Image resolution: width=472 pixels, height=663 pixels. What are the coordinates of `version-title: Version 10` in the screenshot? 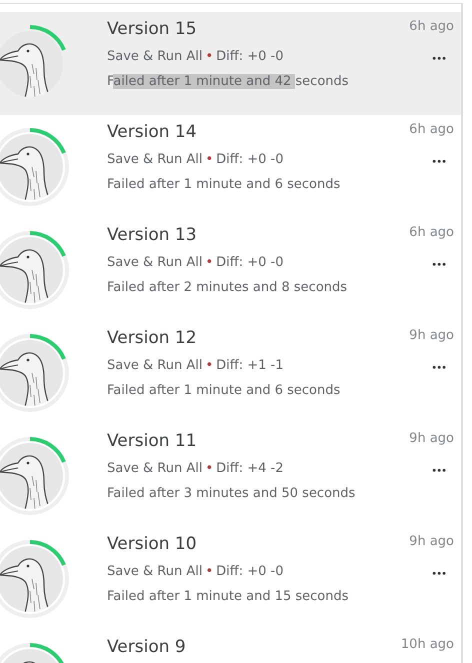 It's located at (152, 544).